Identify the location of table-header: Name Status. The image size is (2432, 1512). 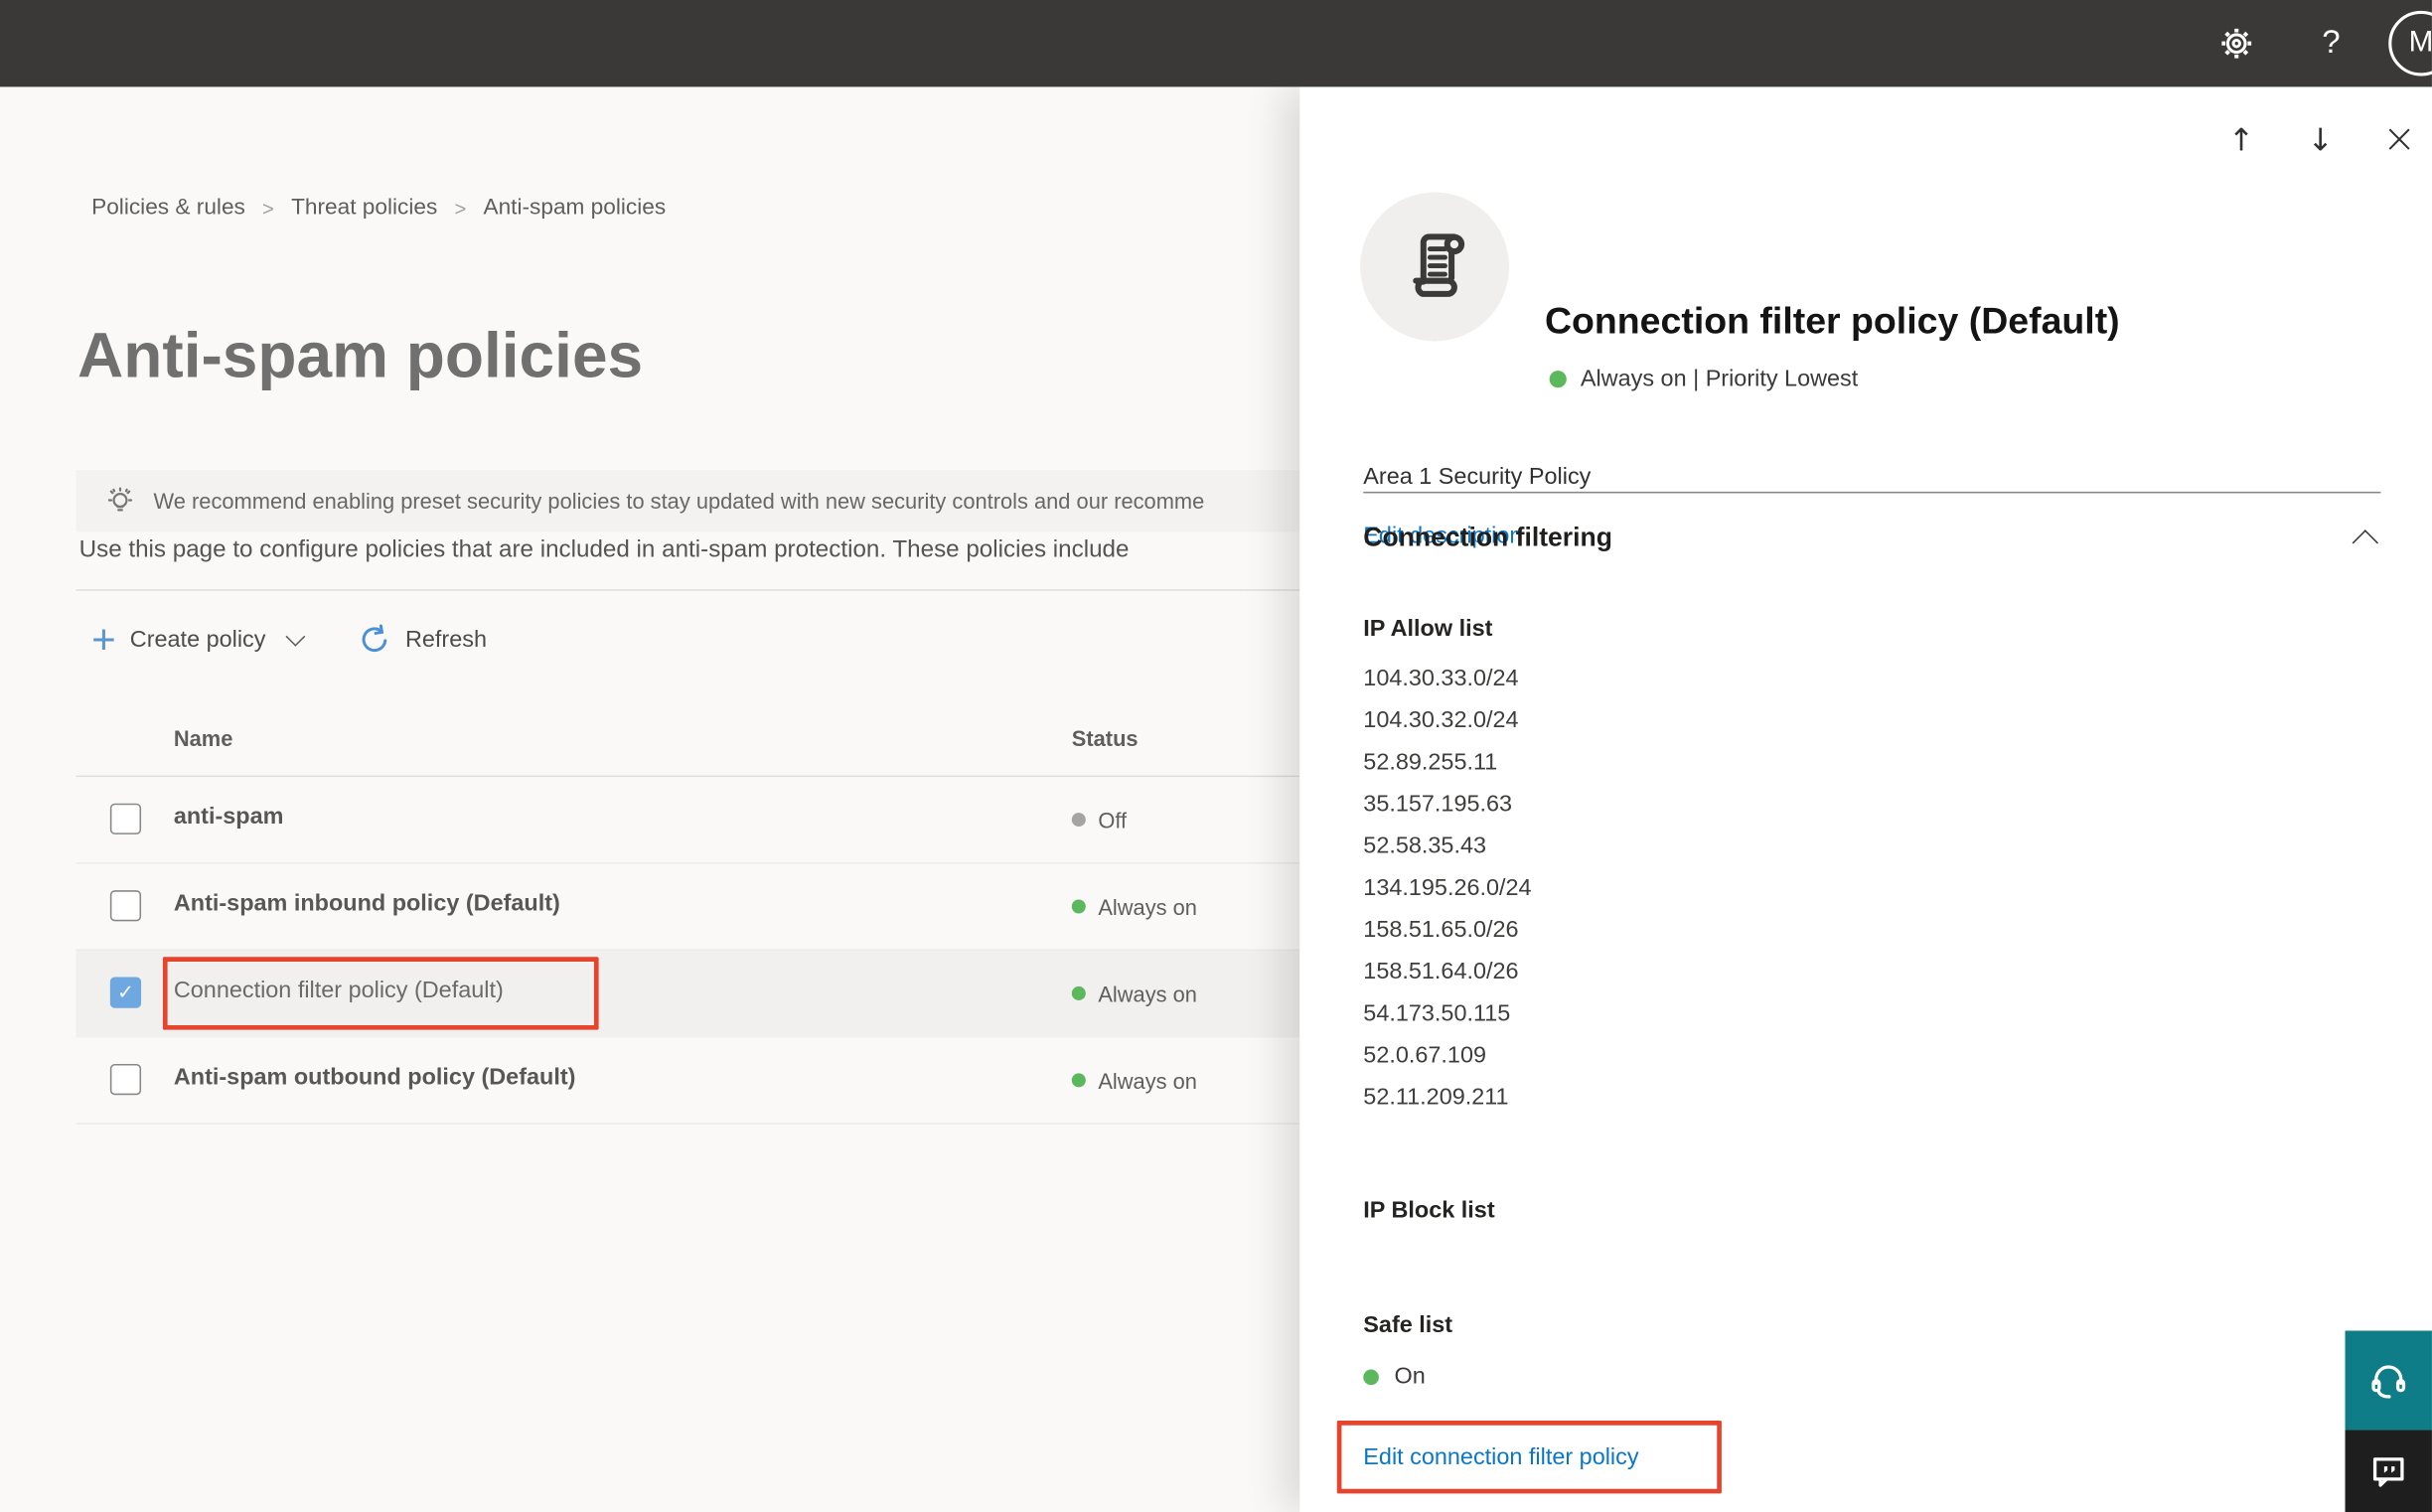
(688, 741).